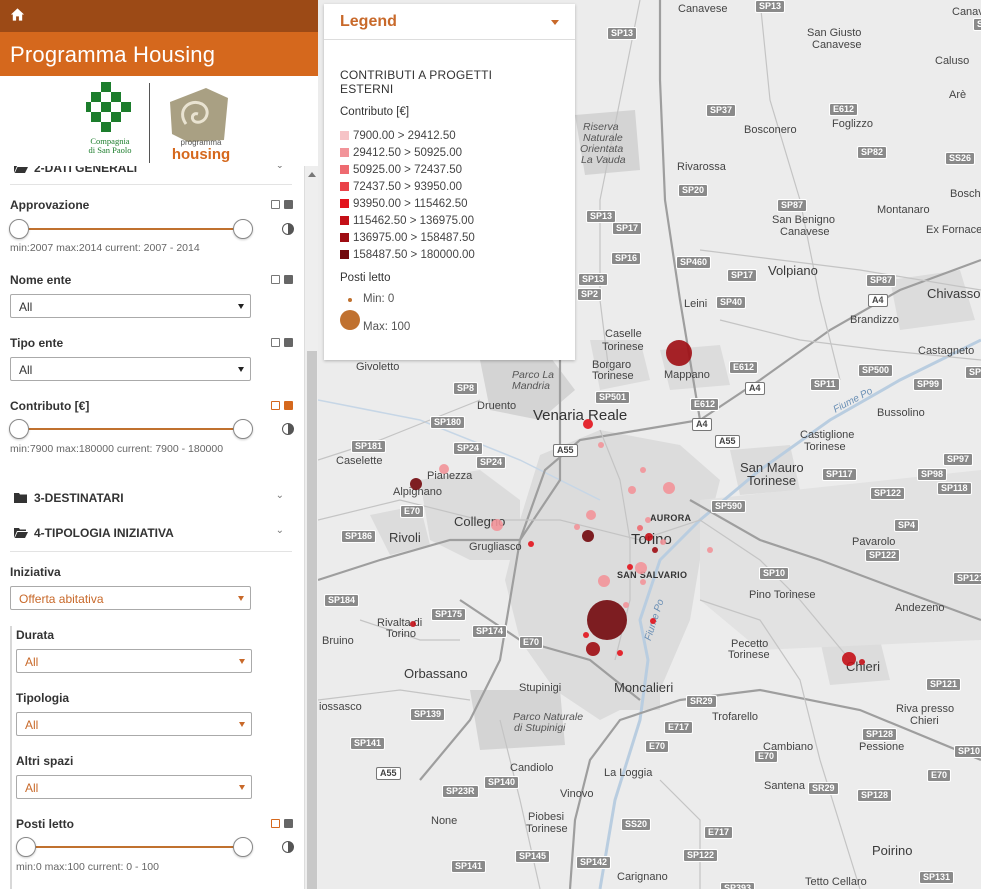 Image resolution: width=981 pixels, height=889 pixels. I want to click on iniziativa-value: Offerta abitativa, so click(61, 599).